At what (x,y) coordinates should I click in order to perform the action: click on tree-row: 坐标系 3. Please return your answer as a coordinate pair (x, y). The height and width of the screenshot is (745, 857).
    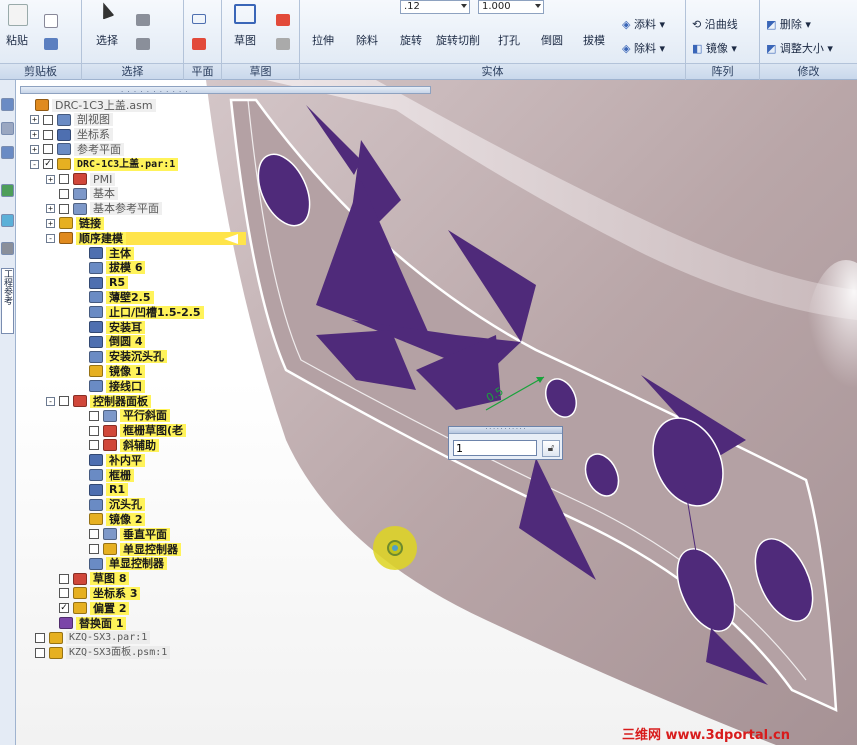
    Looking at the image, I should click on (93, 593).